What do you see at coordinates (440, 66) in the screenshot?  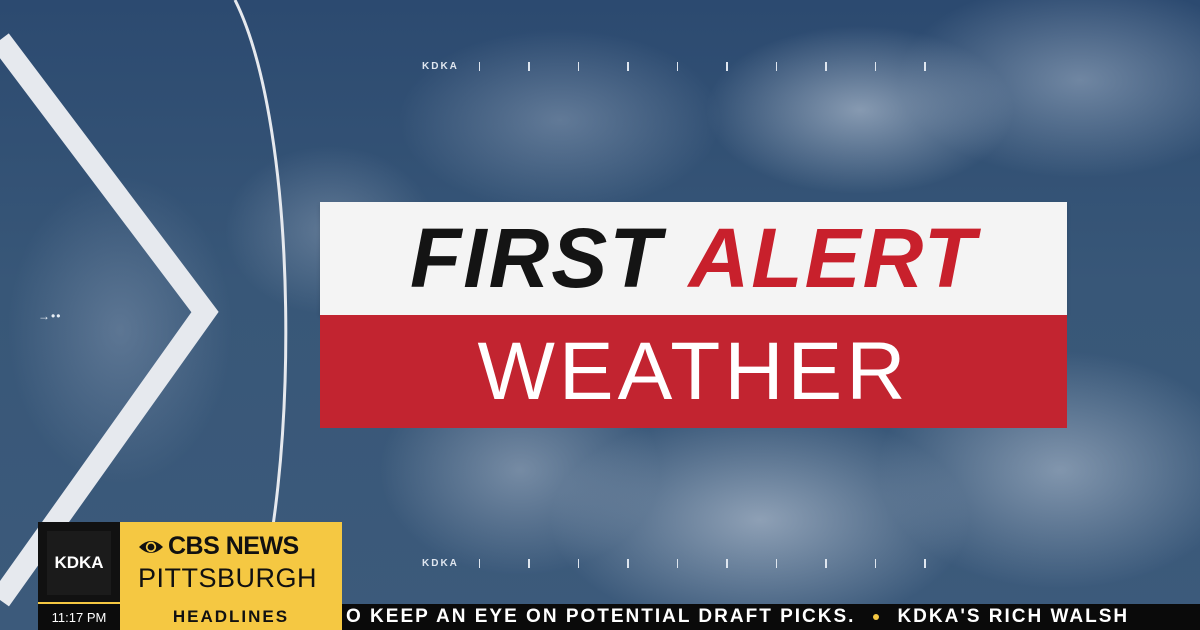 I see `top-ticker-call-letters: KDKA` at bounding box center [440, 66].